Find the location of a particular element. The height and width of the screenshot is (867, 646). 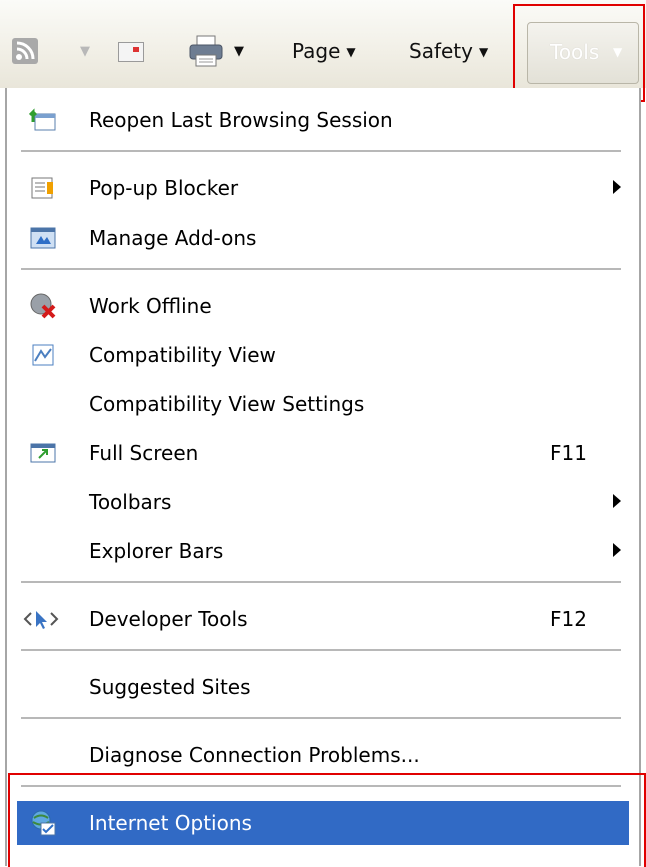

menu-item-work-offline: Work Offline is located at coordinates (323, 306).